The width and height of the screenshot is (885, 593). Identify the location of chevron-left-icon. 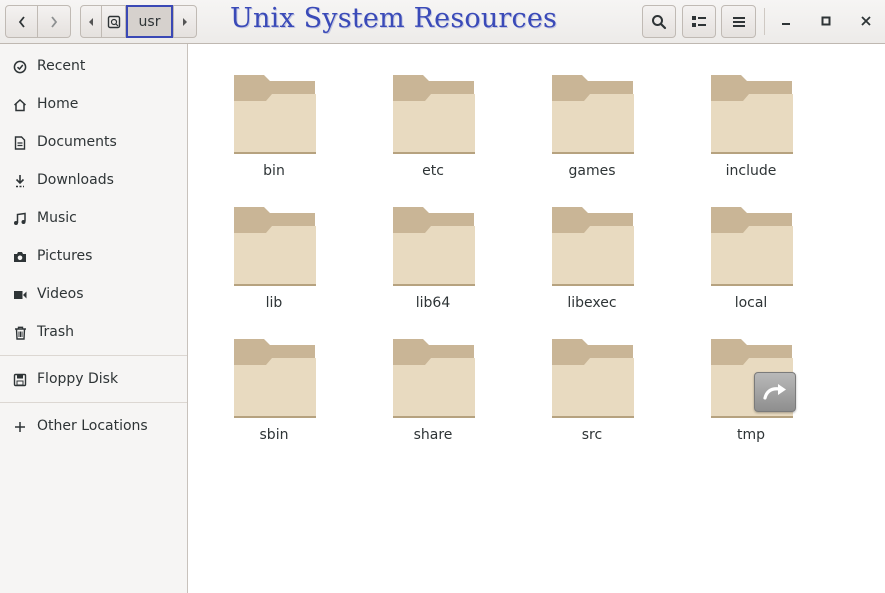
(21, 21).